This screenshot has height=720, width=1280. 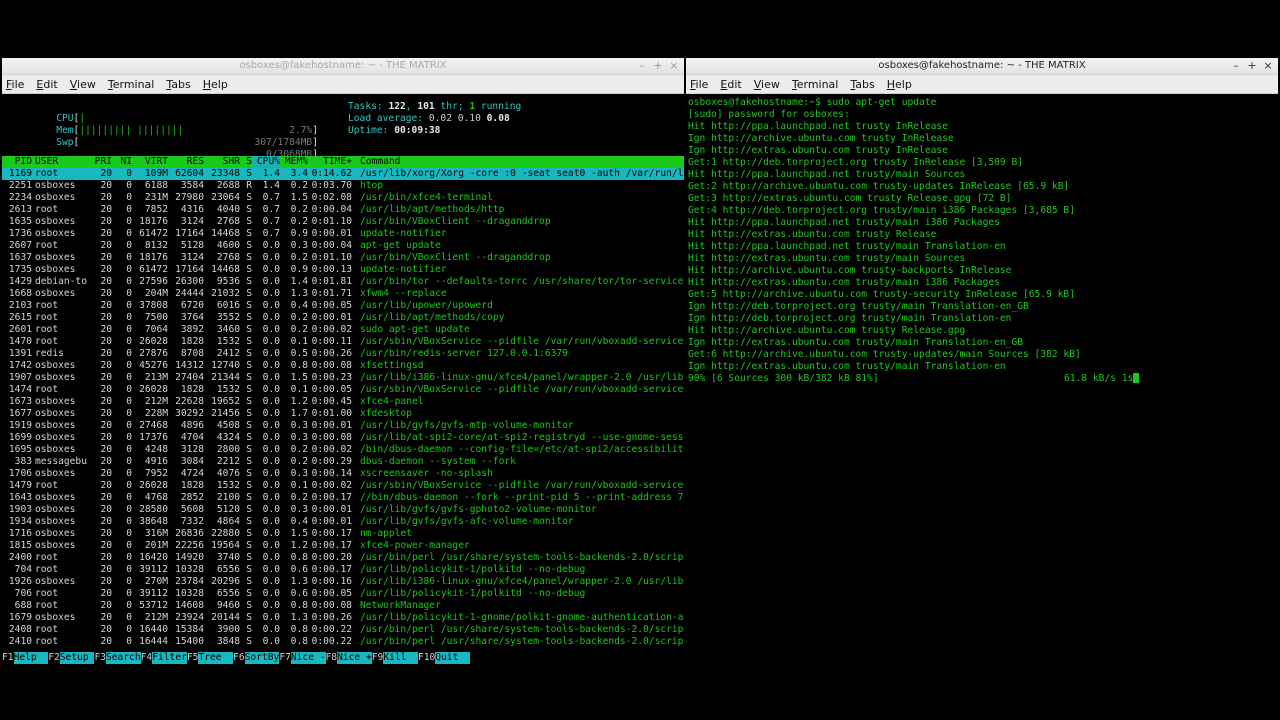 I want to click on fkey-f10: F10, so click(x=426, y=658).